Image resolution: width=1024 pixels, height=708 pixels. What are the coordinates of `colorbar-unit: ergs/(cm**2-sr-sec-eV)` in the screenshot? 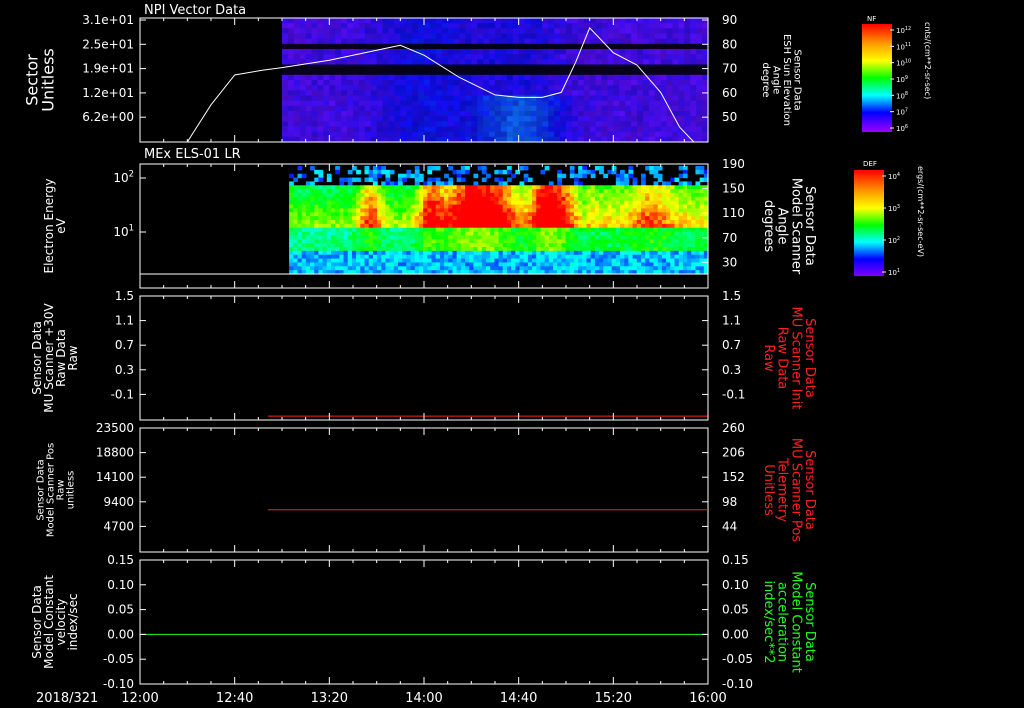 It's located at (920, 211).